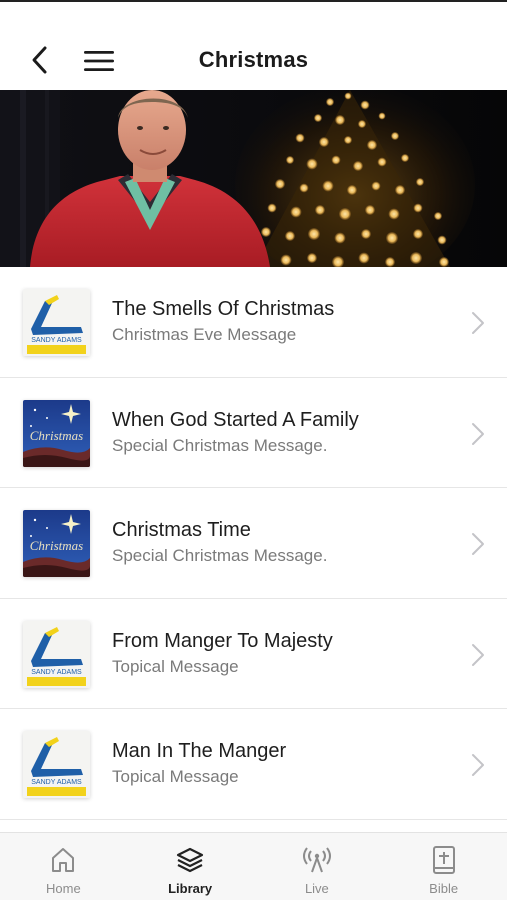 The image size is (507, 900). I want to click on tab-library: Library, so click(190, 866).